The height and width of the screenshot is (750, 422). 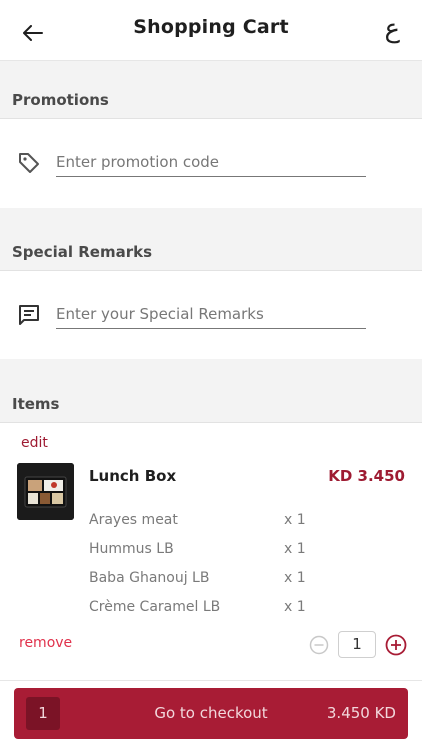 What do you see at coordinates (211, 90) in the screenshot?
I see `promotions-section-header: Promotions` at bounding box center [211, 90].